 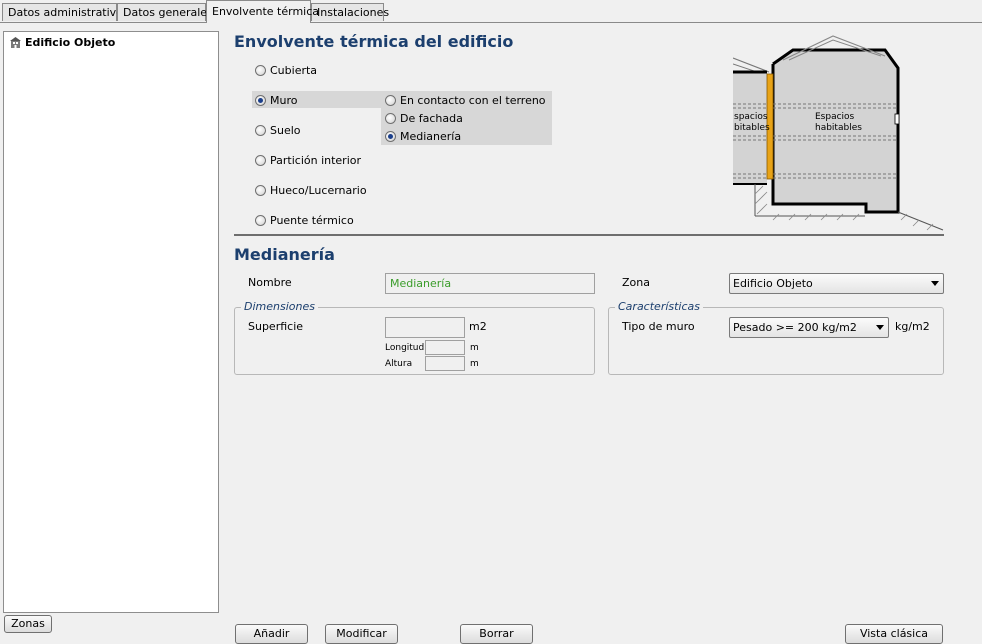 I want to click on altura-unit: m, so click(x=474, y=364).